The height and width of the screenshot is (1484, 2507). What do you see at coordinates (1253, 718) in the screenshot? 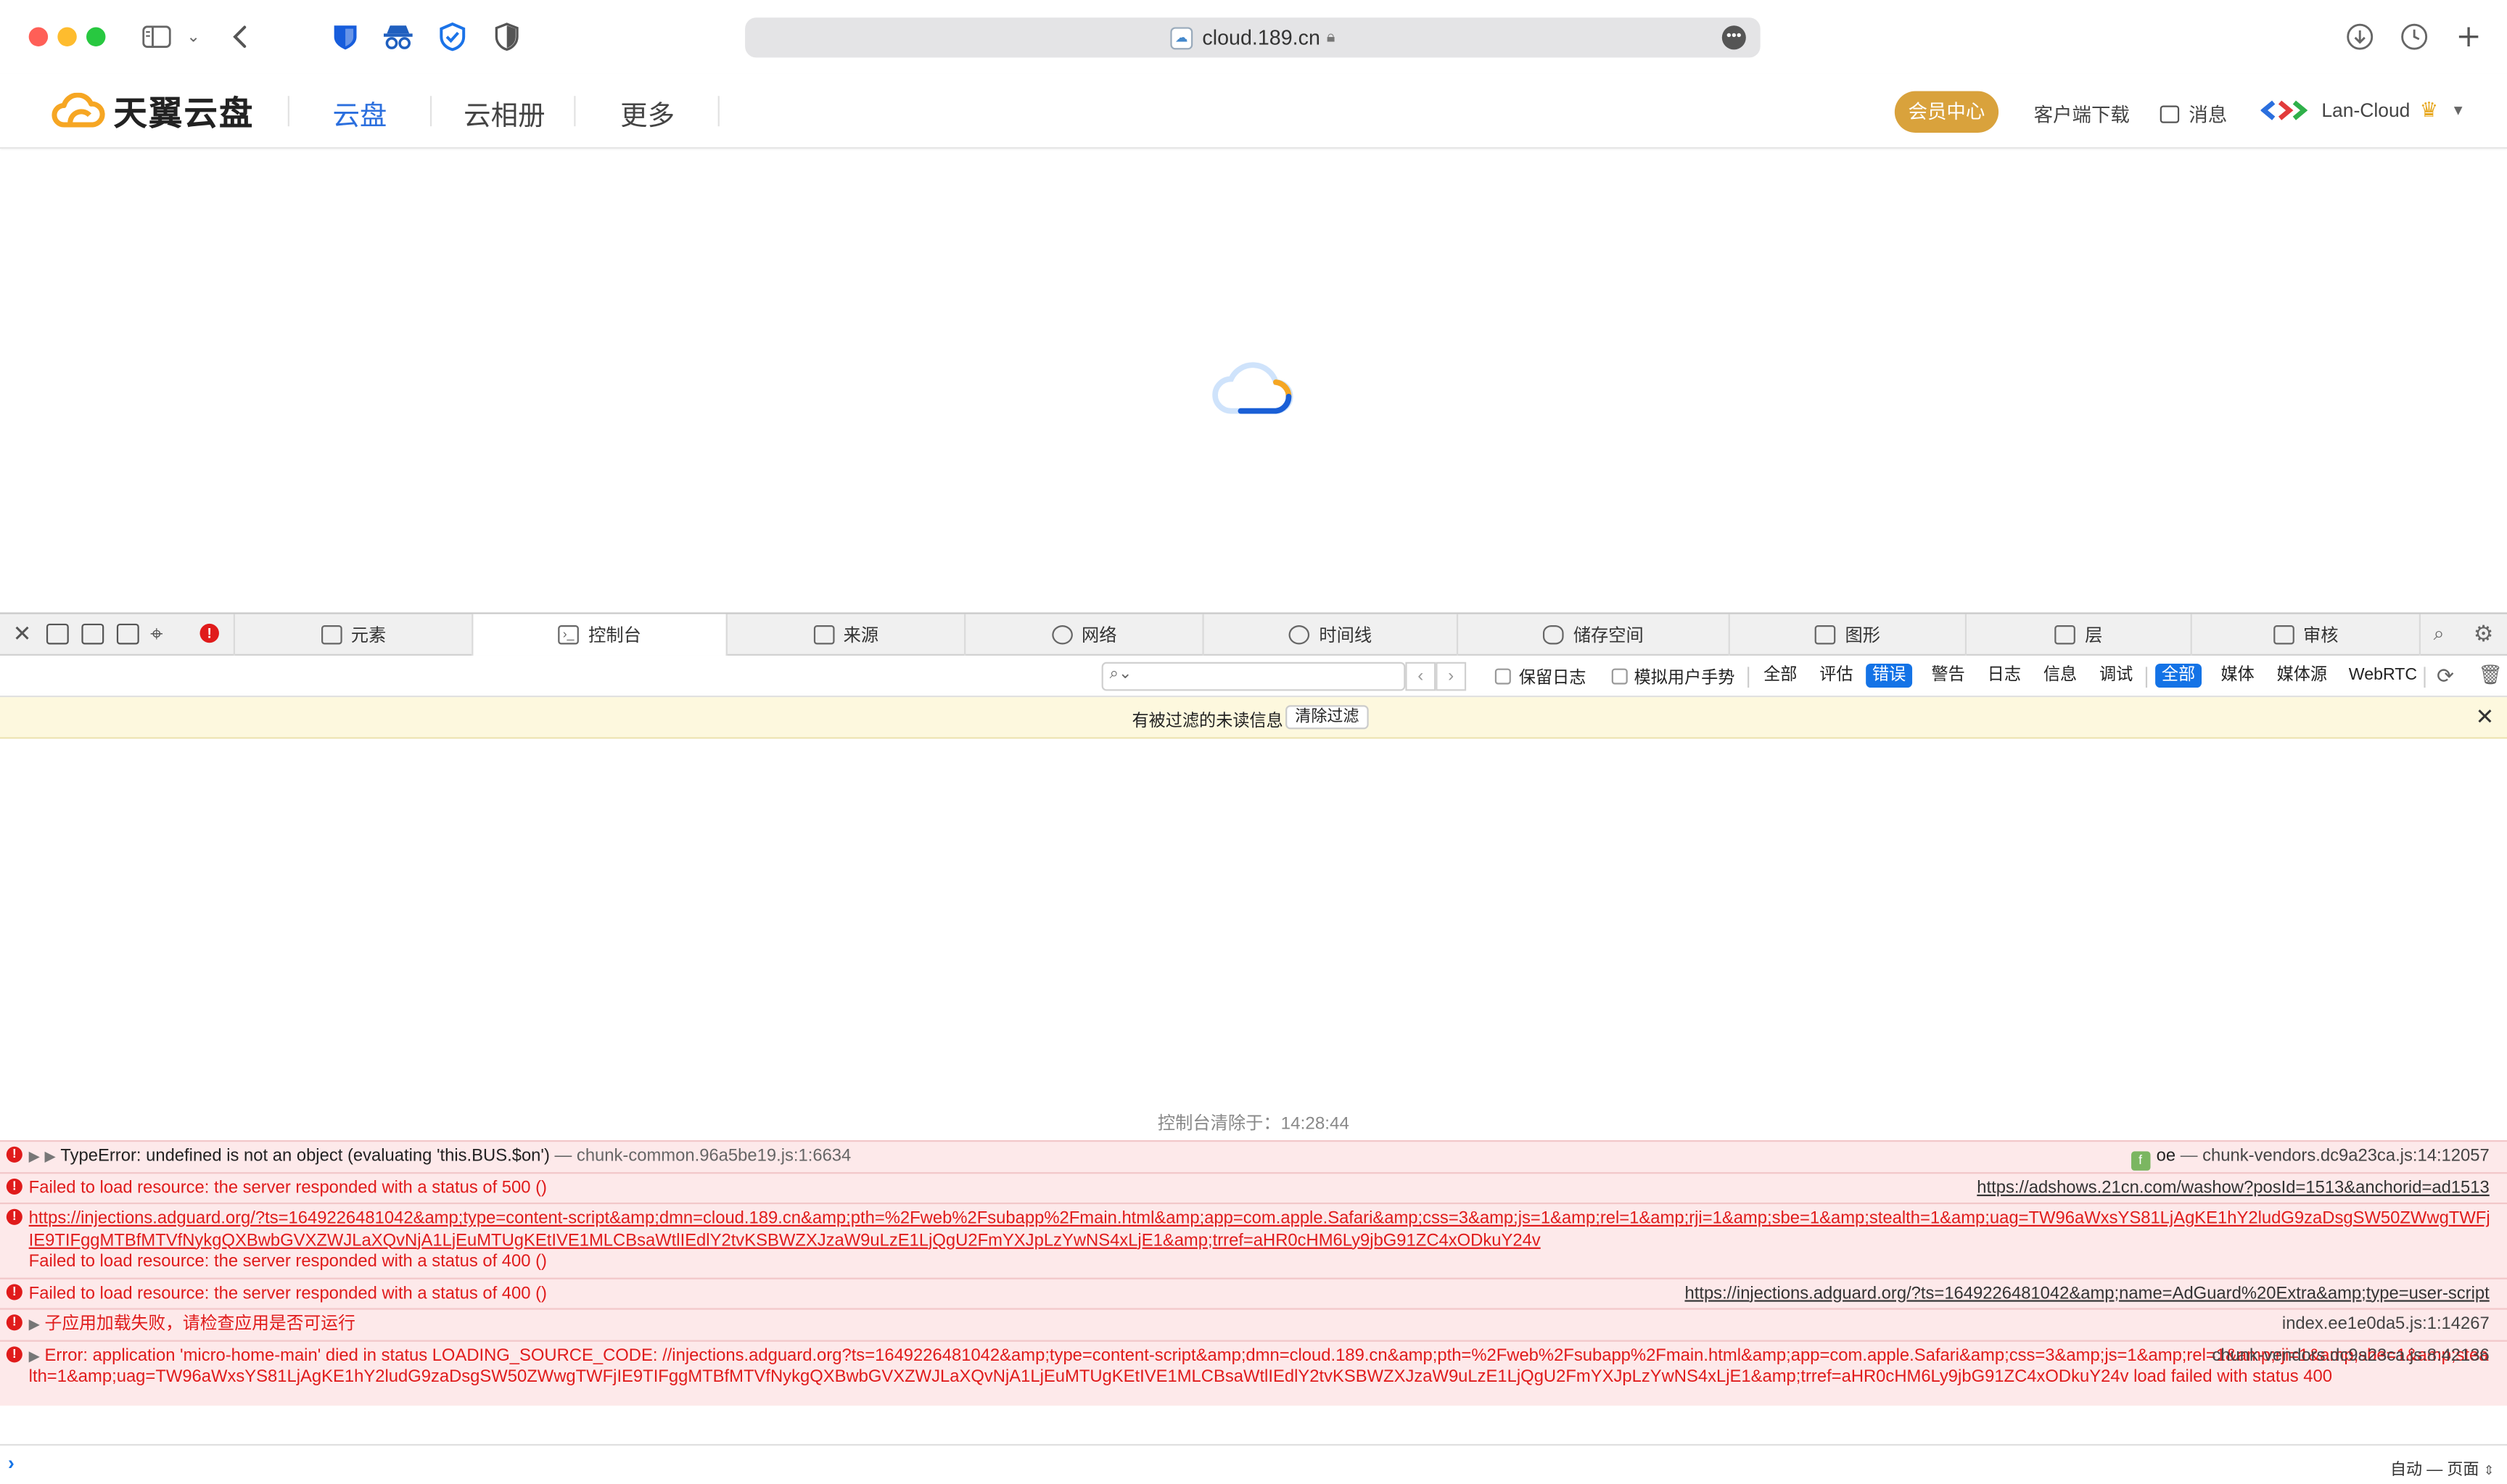
I see `filtered-messages-notice: 有被过滤的未读信息 清除过滤 ✕` at bounding box center [1253, 718].